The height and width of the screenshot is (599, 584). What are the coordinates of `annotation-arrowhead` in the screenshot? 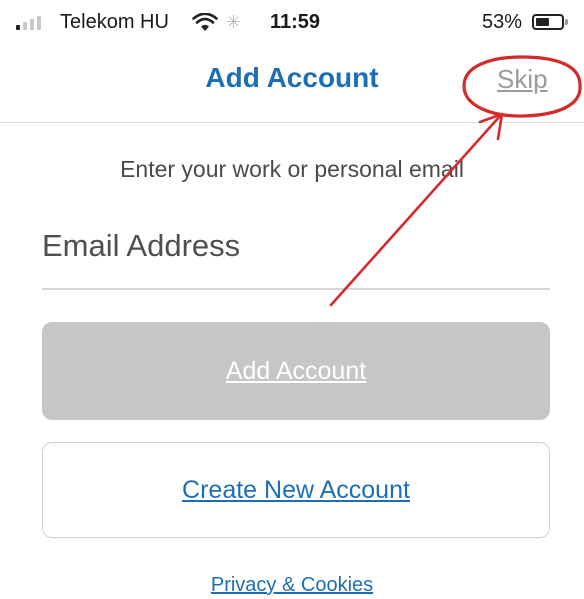 It's located at (491, 126).